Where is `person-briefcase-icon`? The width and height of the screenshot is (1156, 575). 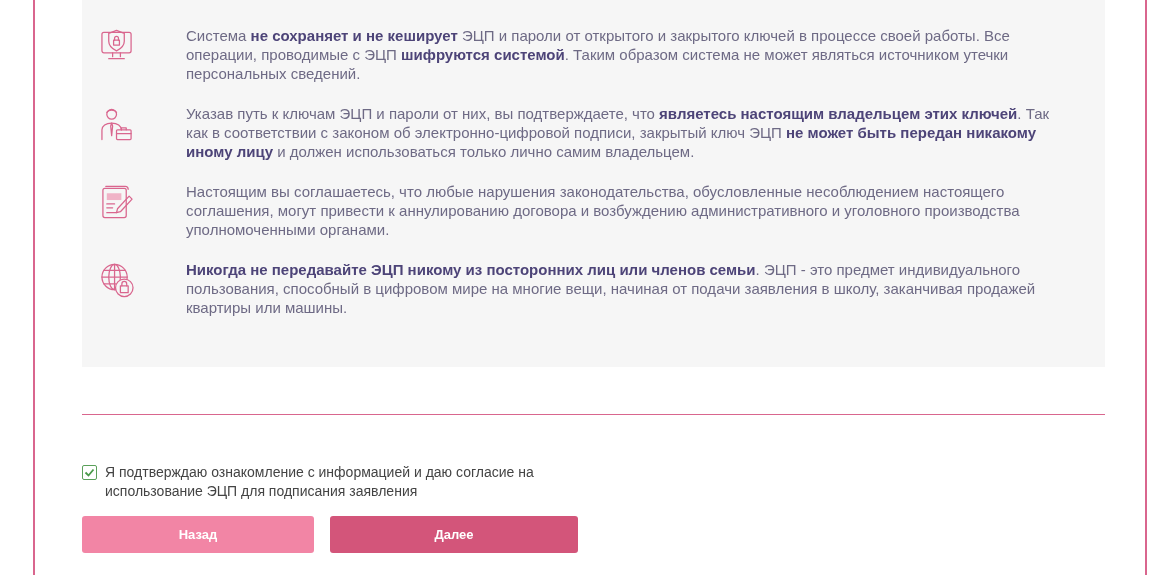
person-briefcase-icon is located at coordinates (117, 124).